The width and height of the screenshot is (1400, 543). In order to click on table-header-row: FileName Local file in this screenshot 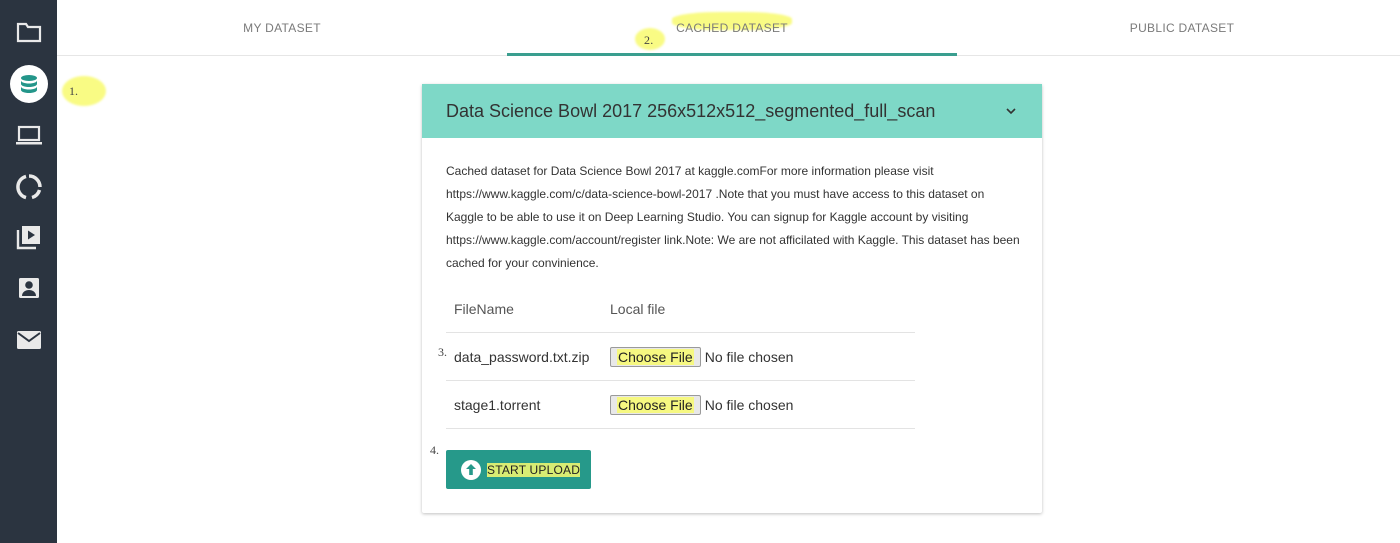, I will do `click(680, 309)`.